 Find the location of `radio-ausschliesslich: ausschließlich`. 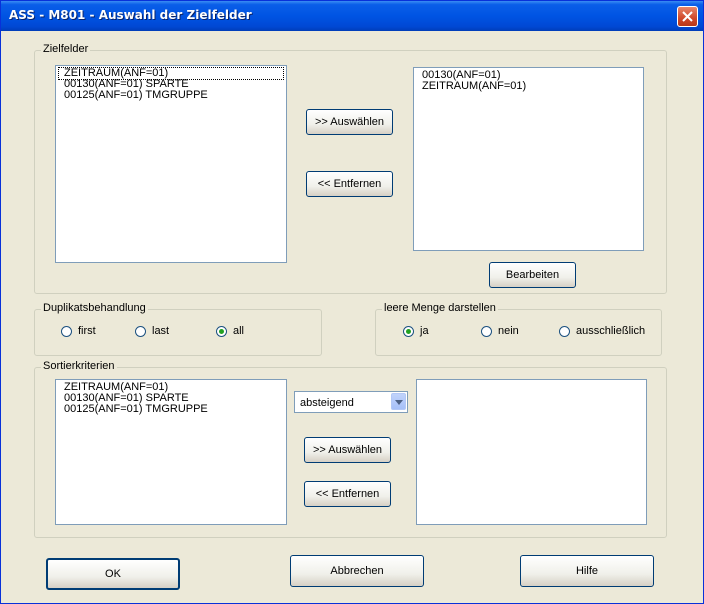

radio-ausschliesslich: ausschließlich is located at coordinates (602, 331).